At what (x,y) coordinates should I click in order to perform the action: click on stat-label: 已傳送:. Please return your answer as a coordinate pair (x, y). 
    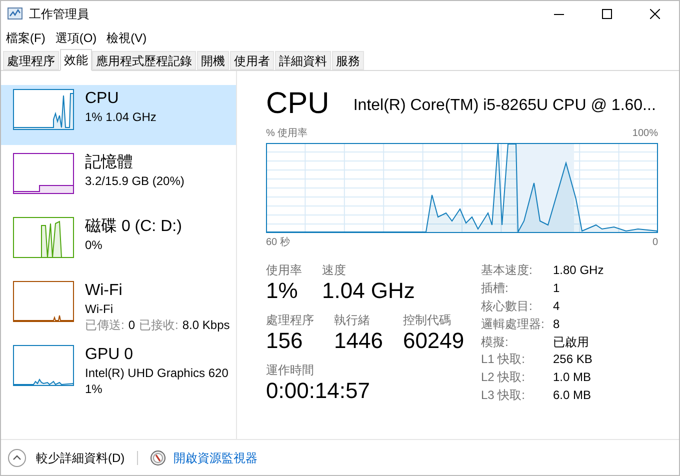
    Looking at the image, I should click on (104, 325).